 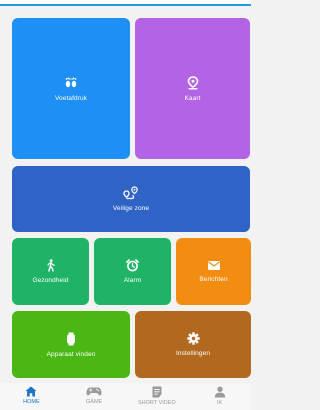 I want to click on veilige-zone-label: Veilige zone, so click(x=131, y=208).